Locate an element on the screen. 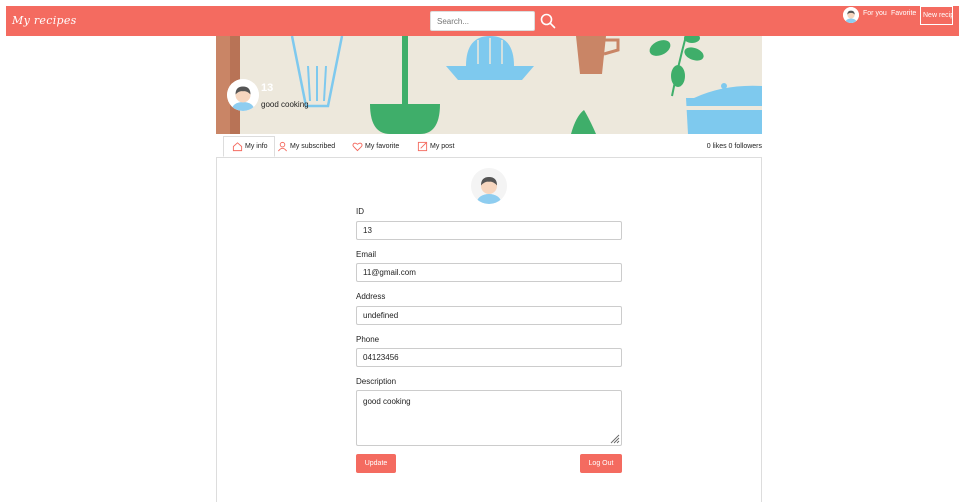  tab-my-favorite: My favorite is located at coordinates (375, 146).